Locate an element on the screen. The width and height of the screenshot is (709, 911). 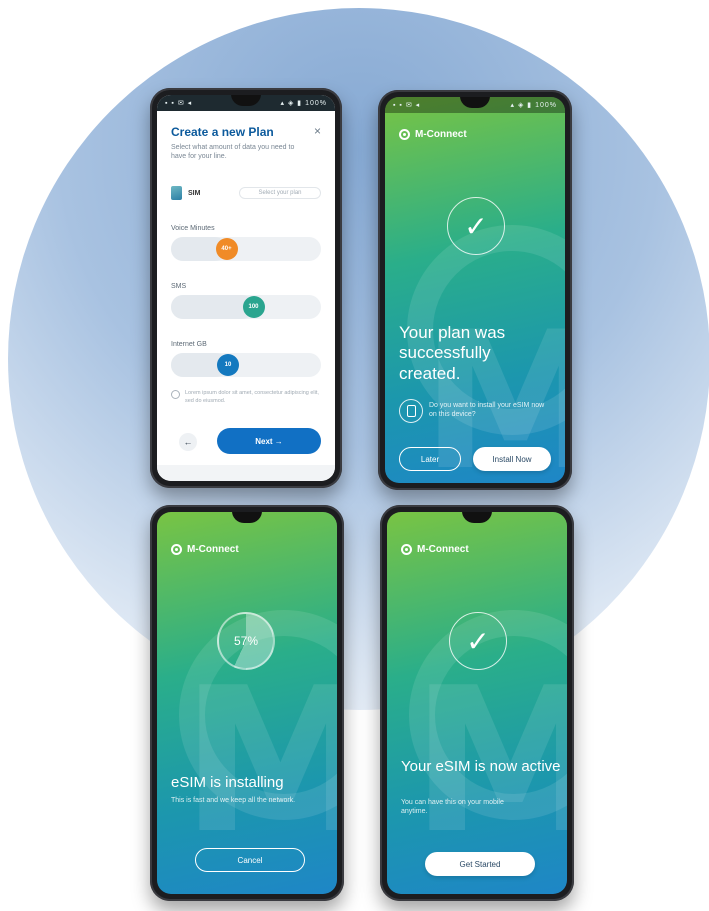
page-title: Create a new Plan is located at coordinates (222, 132).